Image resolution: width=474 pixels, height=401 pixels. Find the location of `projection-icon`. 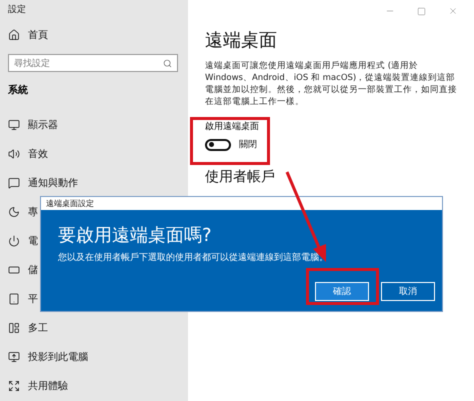

projection-icon is located at coordinates (14, 356).